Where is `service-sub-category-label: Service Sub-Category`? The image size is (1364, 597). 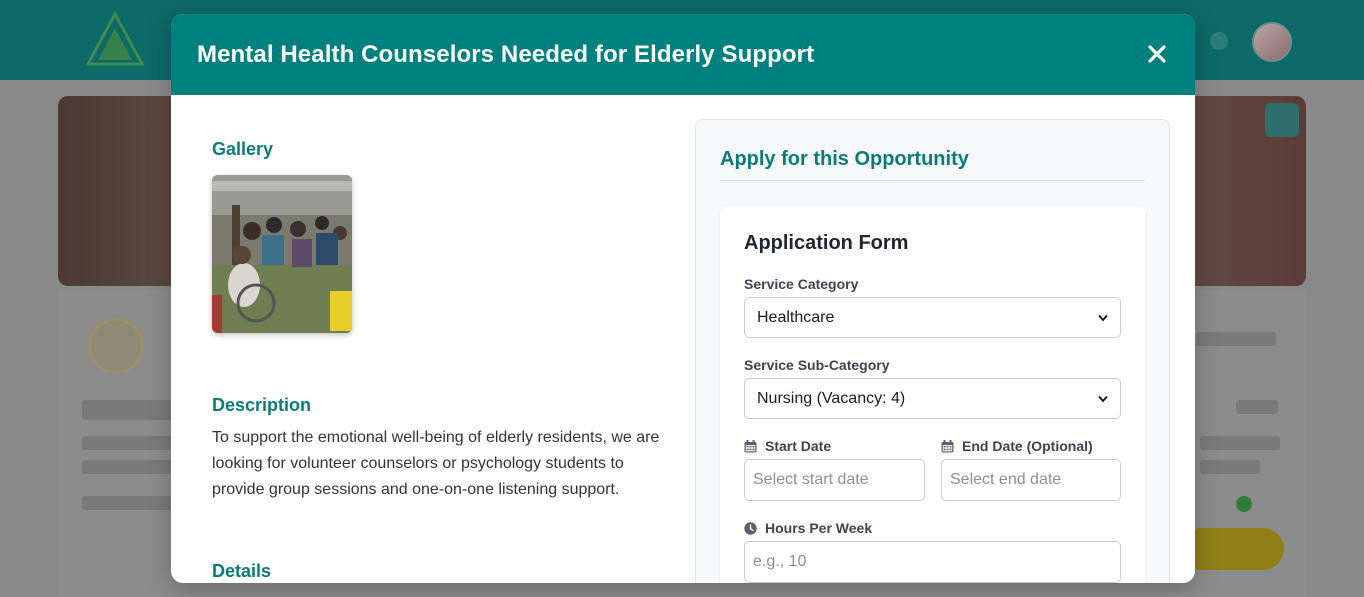 service-sub-category-label: Service Sub-Category is located at coordinates (817, 365).